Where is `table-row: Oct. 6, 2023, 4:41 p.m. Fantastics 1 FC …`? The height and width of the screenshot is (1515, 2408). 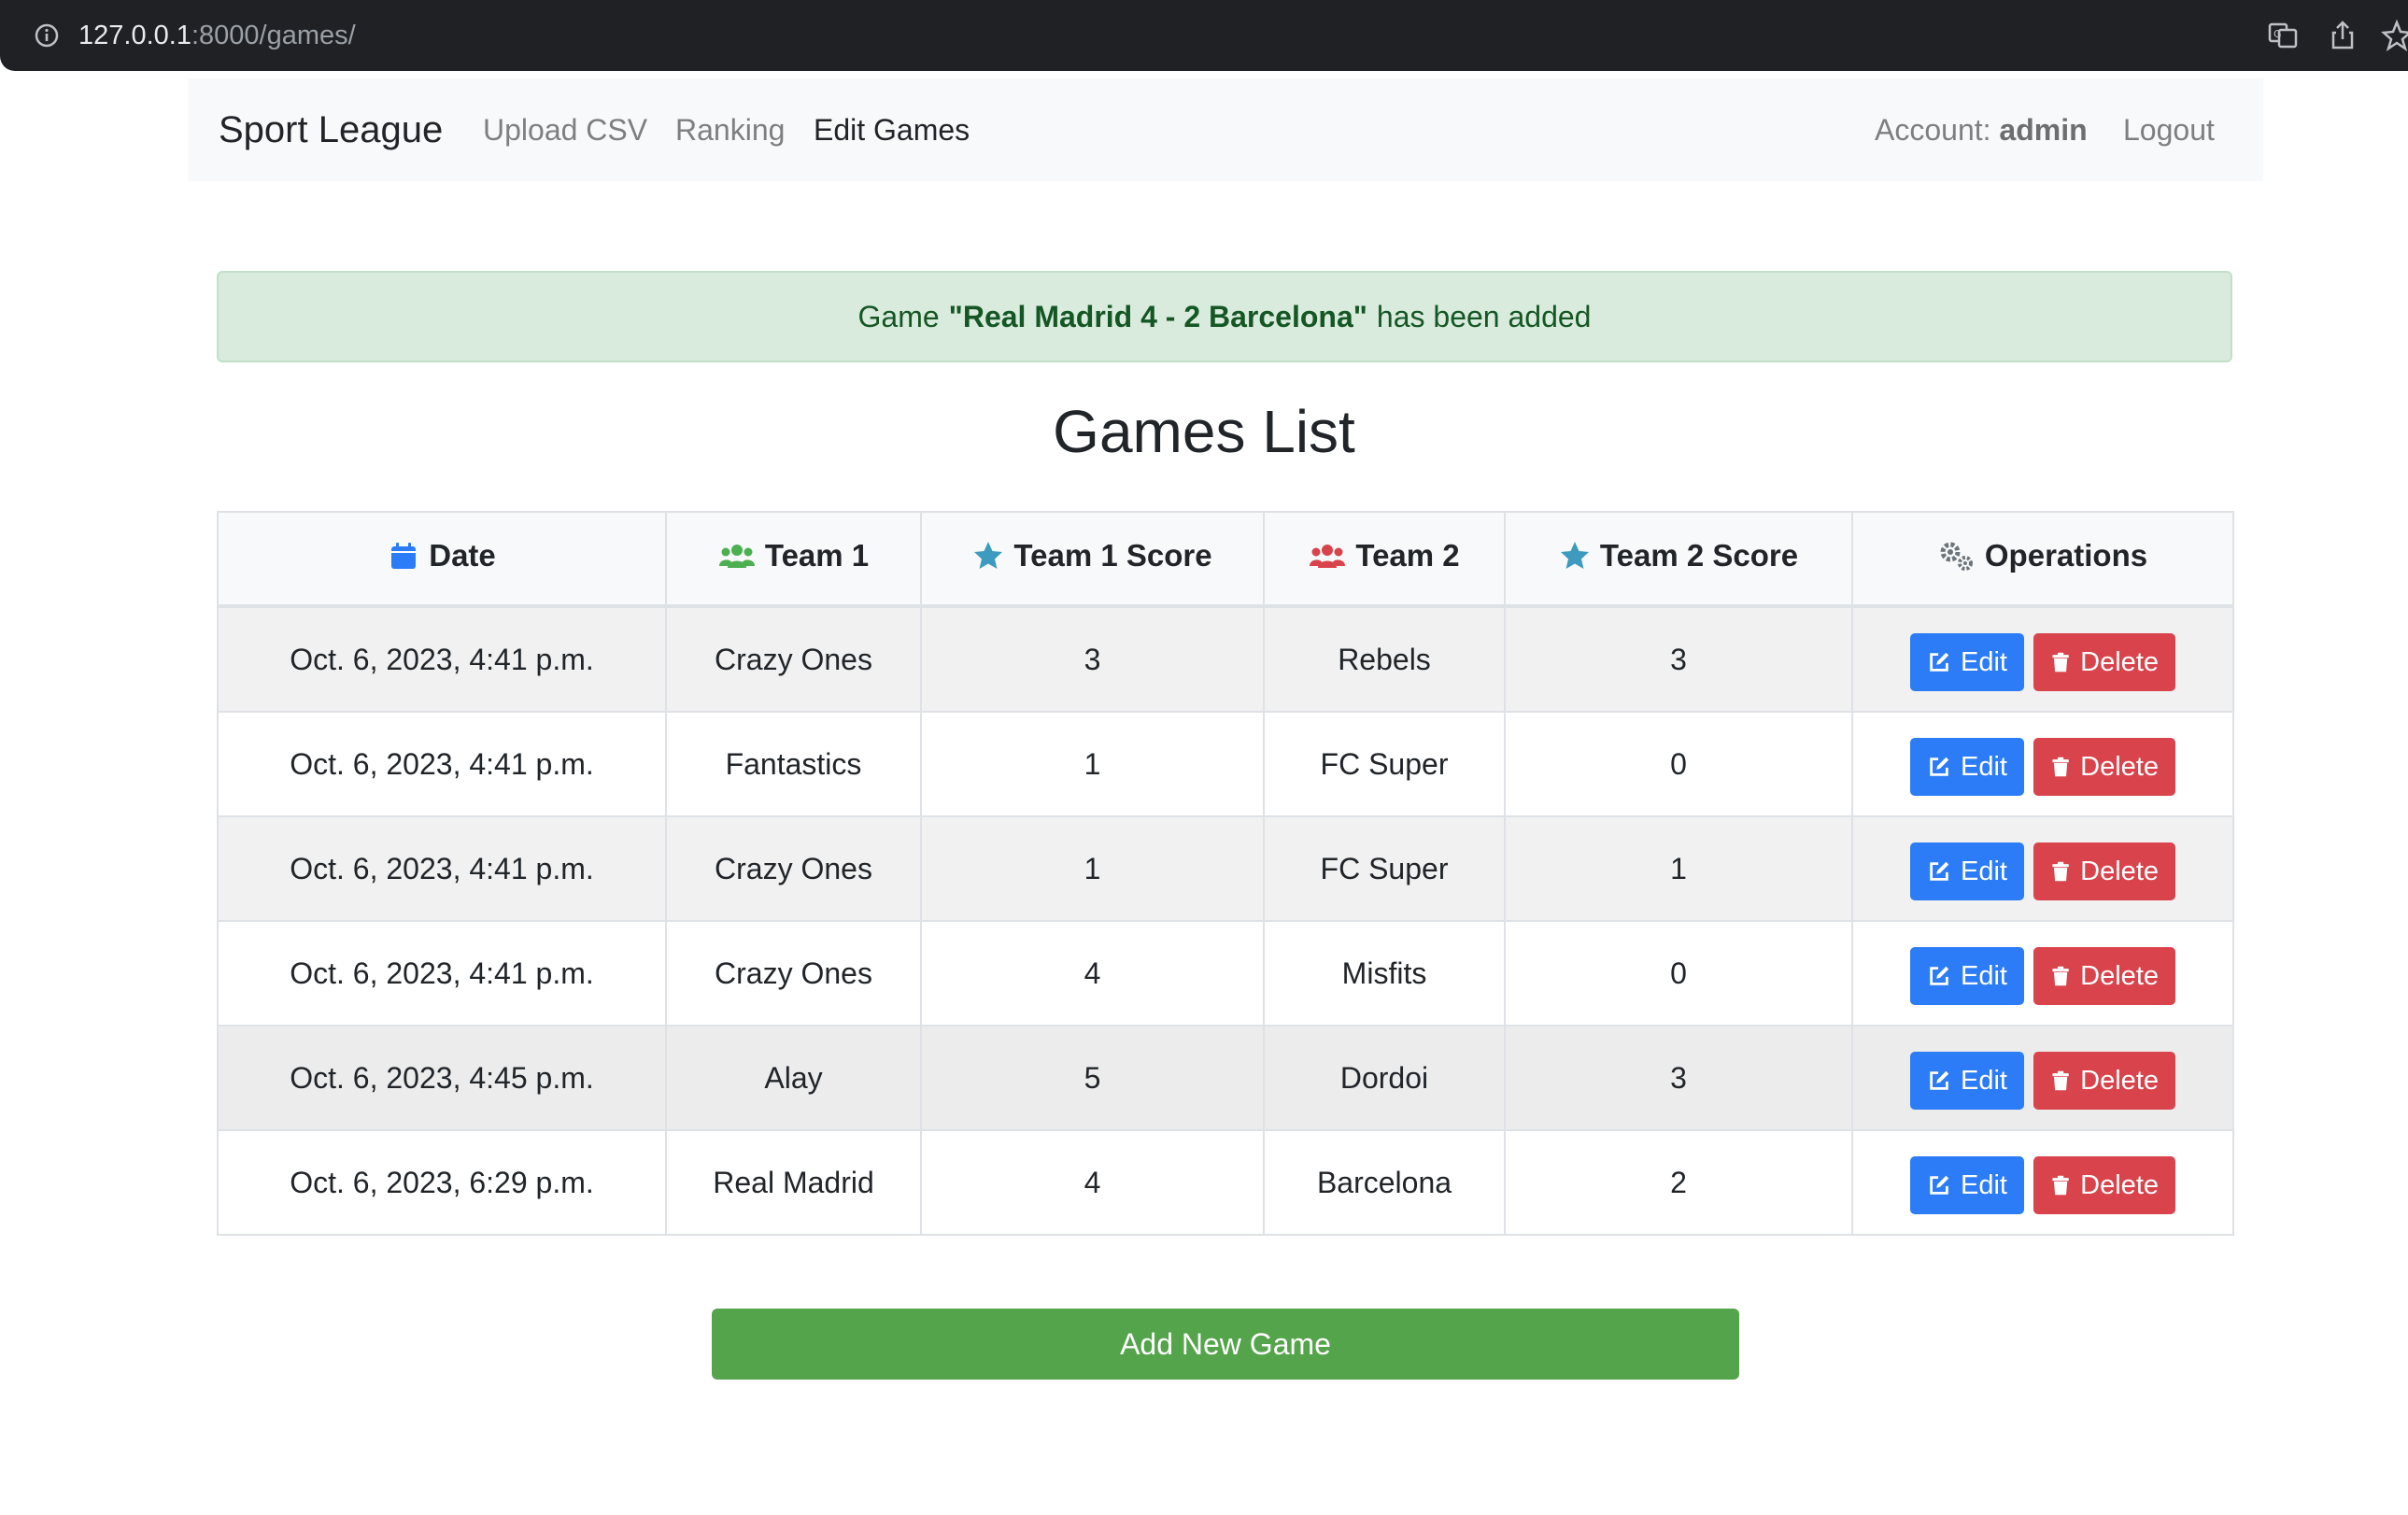 table-row: Oct. 6, 2023, 4:41 p.m. Fantastics 1 FC … is located at coordinates (1225, 764).